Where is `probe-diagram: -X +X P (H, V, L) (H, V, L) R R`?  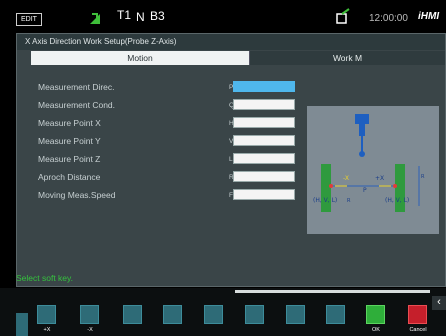
probe-diagram: -X +X P (H, V, L) (H, V, L) R R is located at coordinates (373, 170).